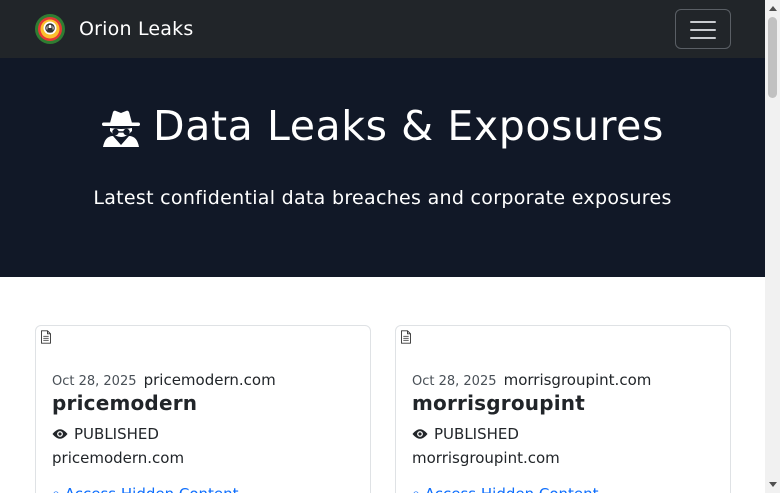 This screenshot has height=493, width=780. What do you see at coordinates (773, 484) in the screenshot?
I see `scroll-down-arrow-icon` at bounding box center [773, 484].